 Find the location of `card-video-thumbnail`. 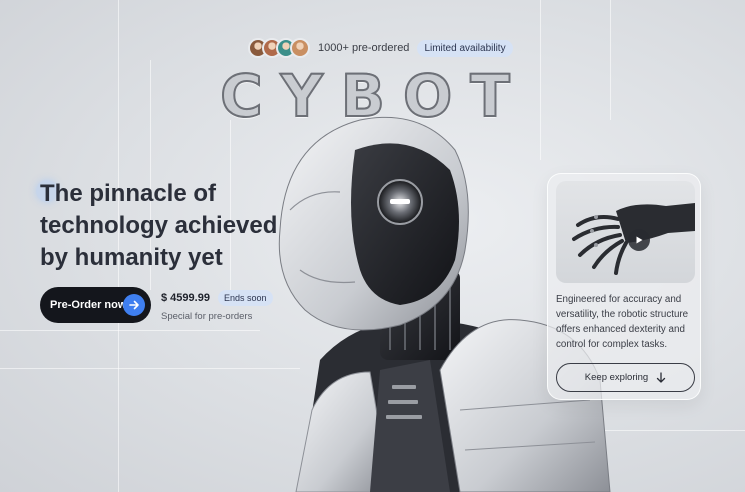

card-video-thumbnail is located at coordinates (625, 232).